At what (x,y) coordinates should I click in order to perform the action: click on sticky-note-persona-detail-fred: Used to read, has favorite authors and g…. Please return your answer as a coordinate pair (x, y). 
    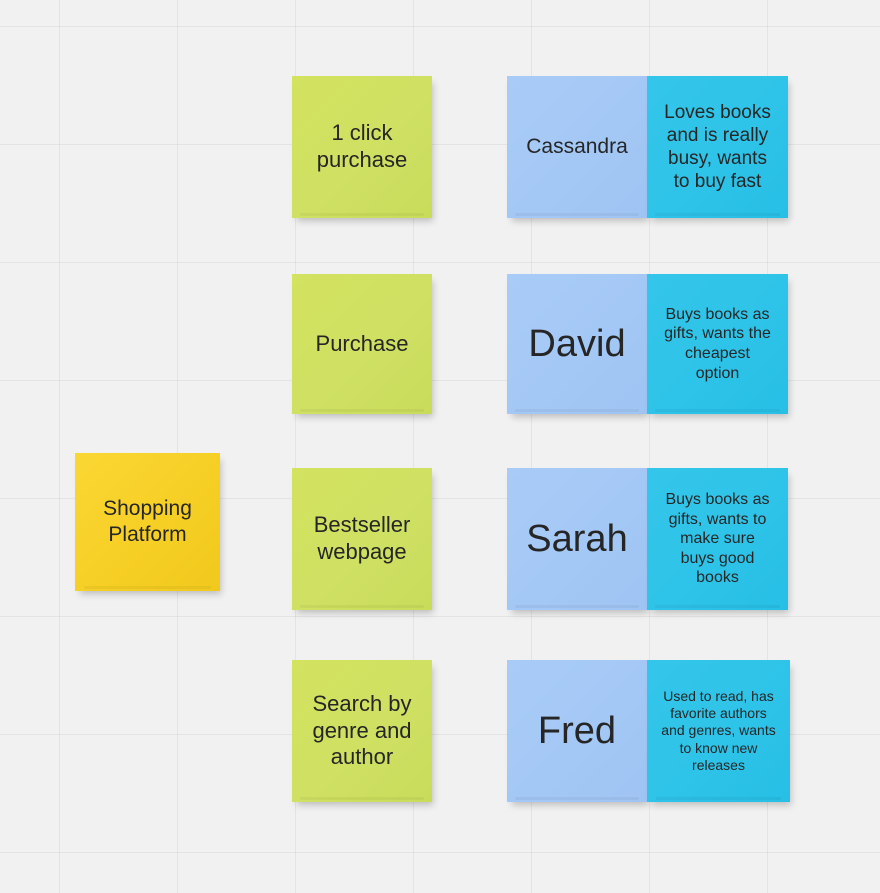
    Looking at the image, I should click on (718, 731).